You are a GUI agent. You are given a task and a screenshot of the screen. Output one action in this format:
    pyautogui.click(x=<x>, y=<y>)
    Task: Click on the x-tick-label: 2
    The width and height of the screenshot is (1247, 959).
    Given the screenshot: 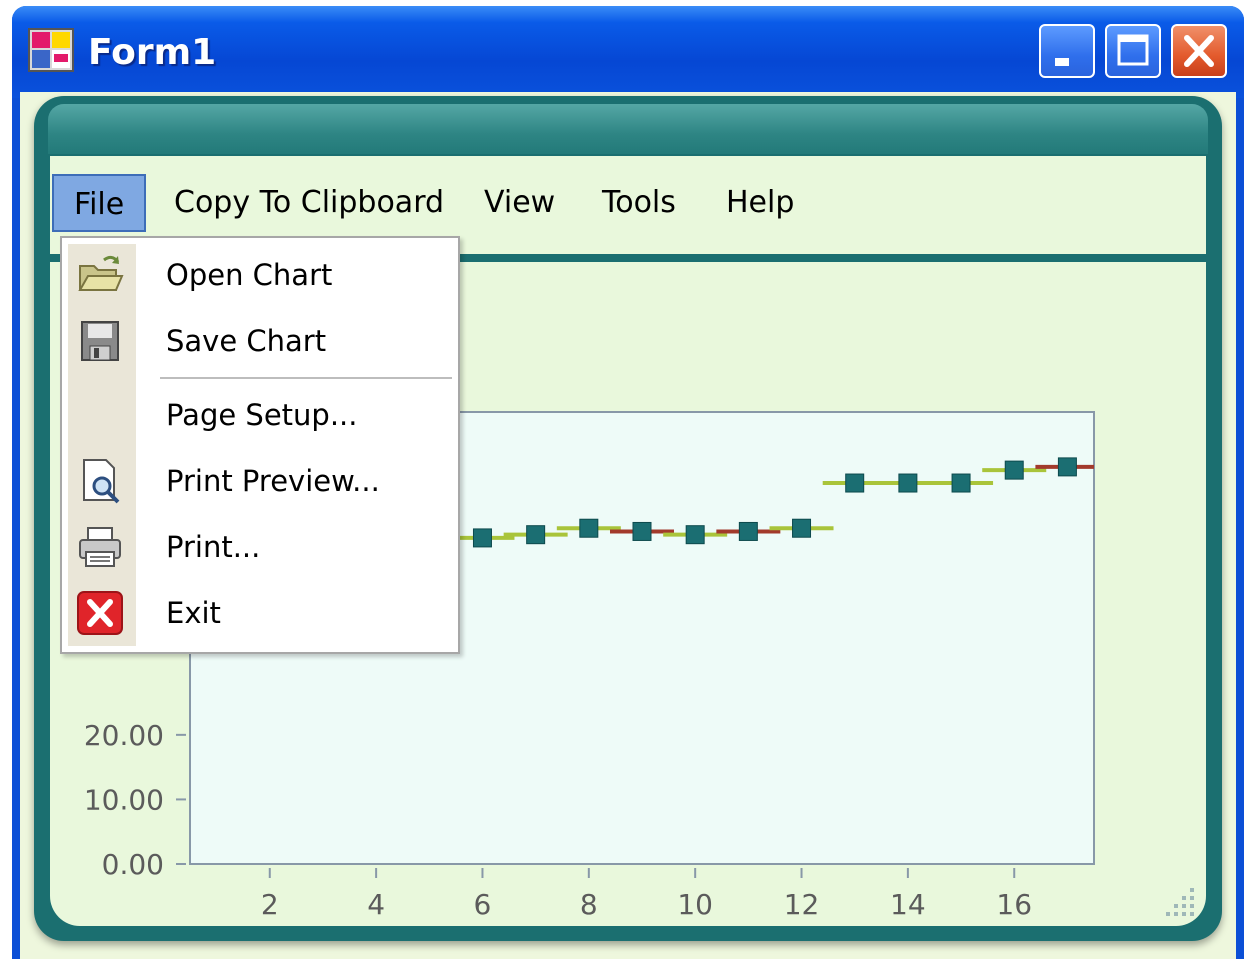 What is the action you would take?
    pyautogui.click(x=270, y=904)
    